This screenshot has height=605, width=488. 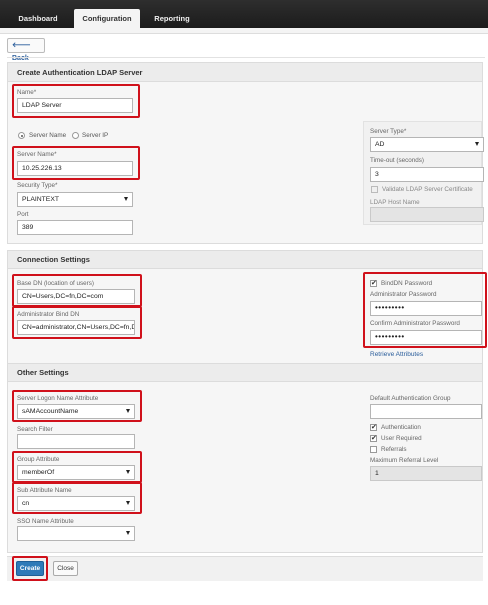 I want to click on highlight-passwords, so click(x=425, y=310).